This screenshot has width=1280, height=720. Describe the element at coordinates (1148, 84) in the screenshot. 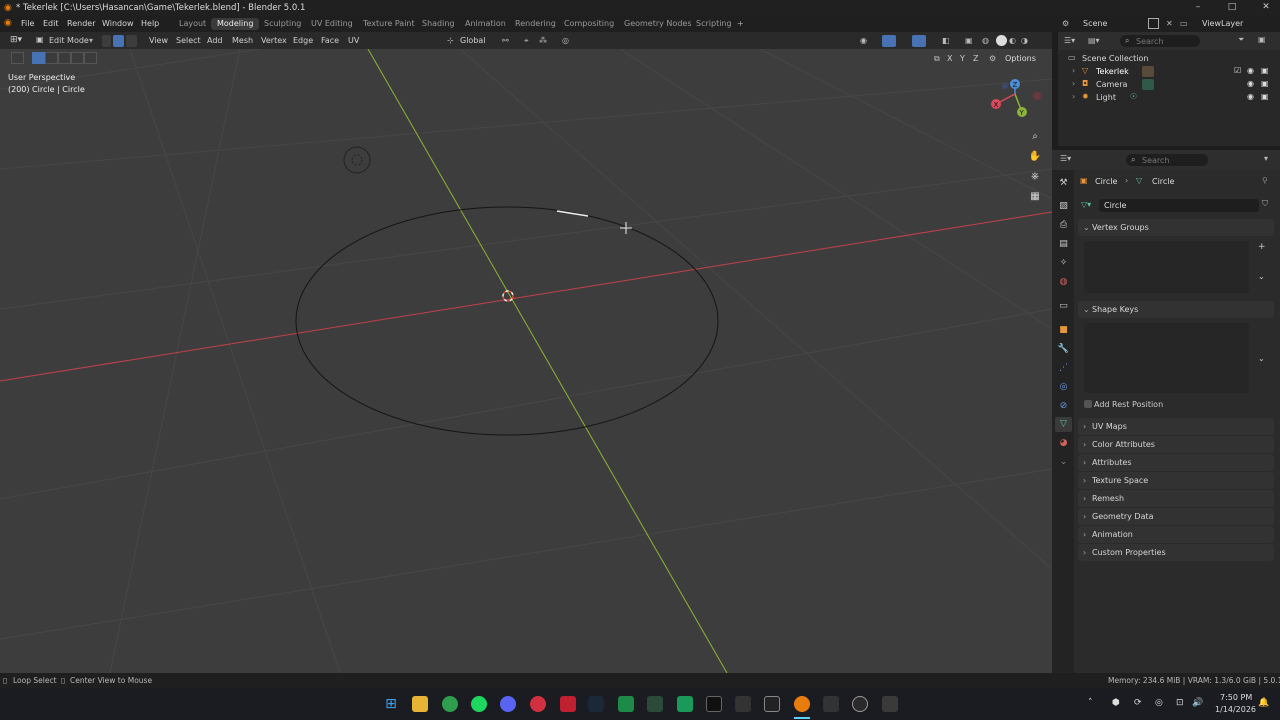

I see `camera-data-icon` at that location.